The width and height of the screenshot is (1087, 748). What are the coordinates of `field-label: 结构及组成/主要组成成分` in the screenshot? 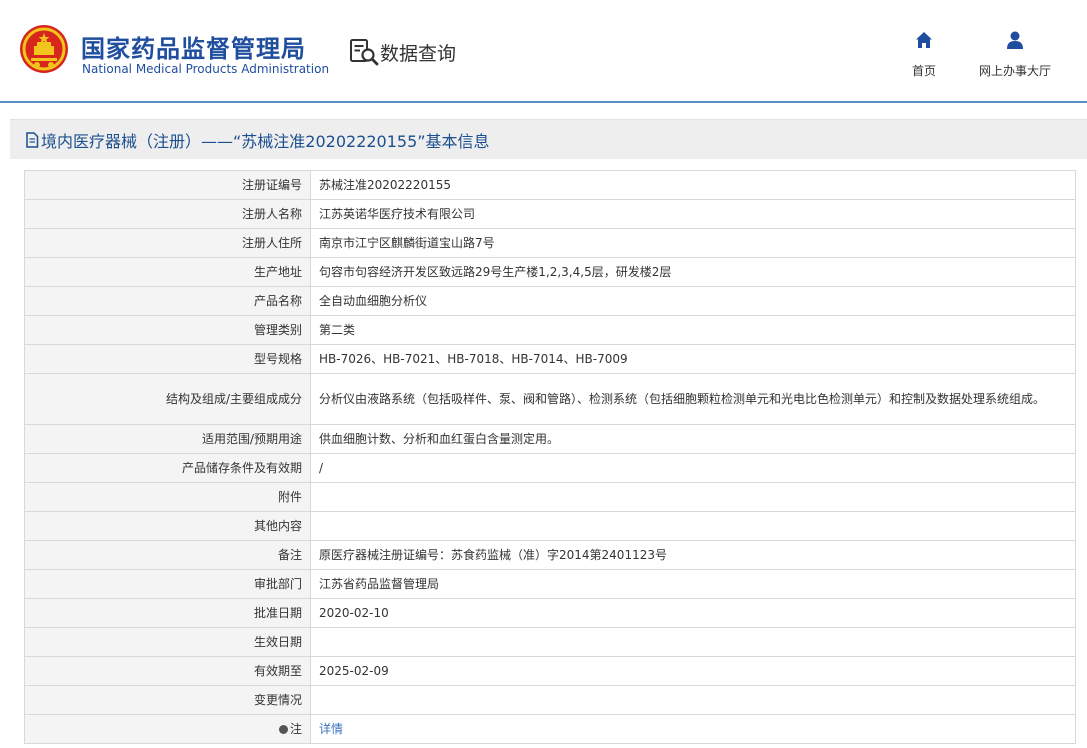 It's located at (167, 399).